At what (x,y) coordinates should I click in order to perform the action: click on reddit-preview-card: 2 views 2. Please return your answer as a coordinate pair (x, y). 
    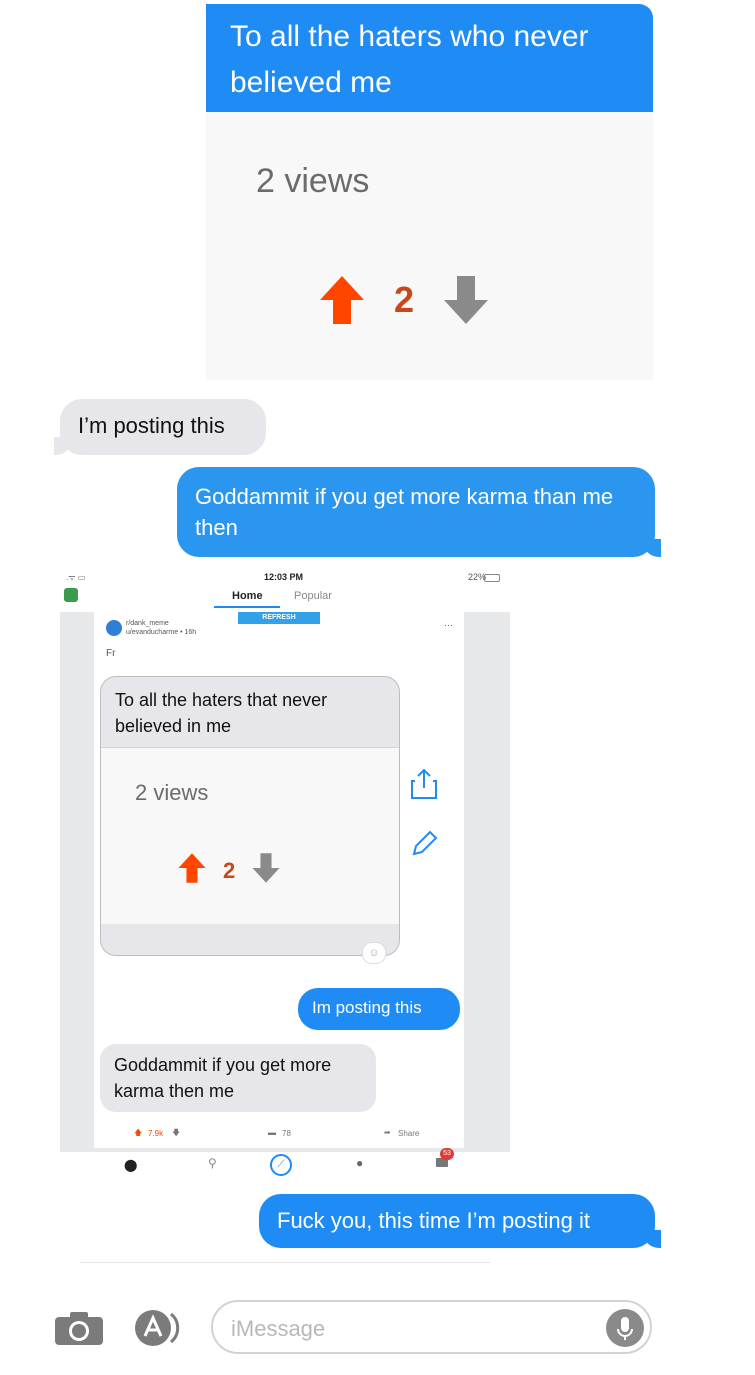
    Looking at the image, I should click on (429, 246).